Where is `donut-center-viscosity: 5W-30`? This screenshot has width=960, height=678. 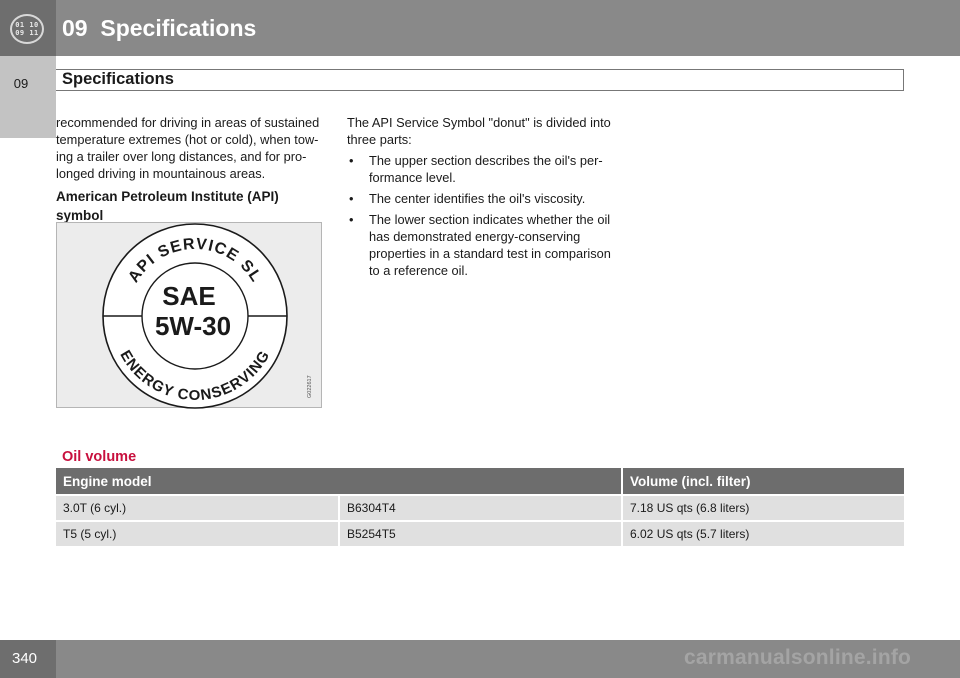 donut-center-viscosity: 5W-30 is located at coordinates (193, 326).